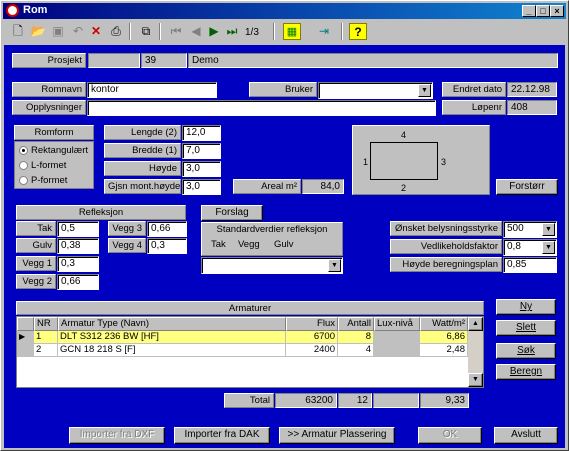 This screenshot has width=569, height=451. I want to click on table-row: 2 GCN 18 218 S [F] 2400 4 2,48, so click(242, 350).